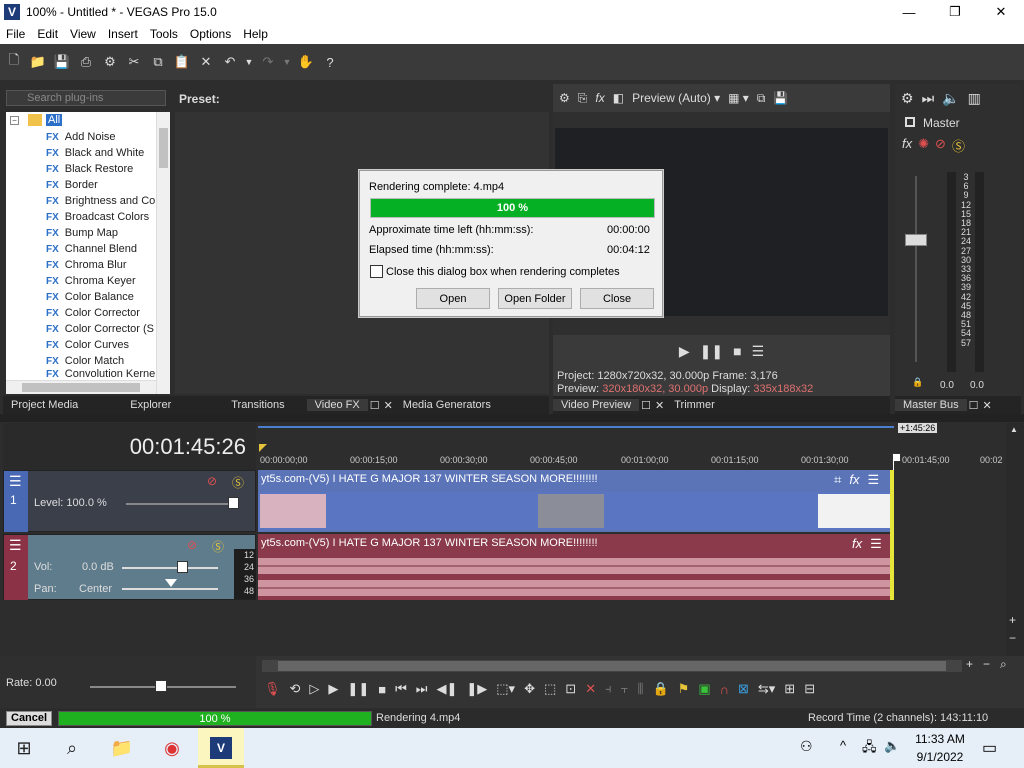 This screenshot has width=1024, height=768. What do you see at coordinates (101, 313) in the screenshot?
I see `plugin-item: FX Color Corrector` at bounding box center [101, 313].